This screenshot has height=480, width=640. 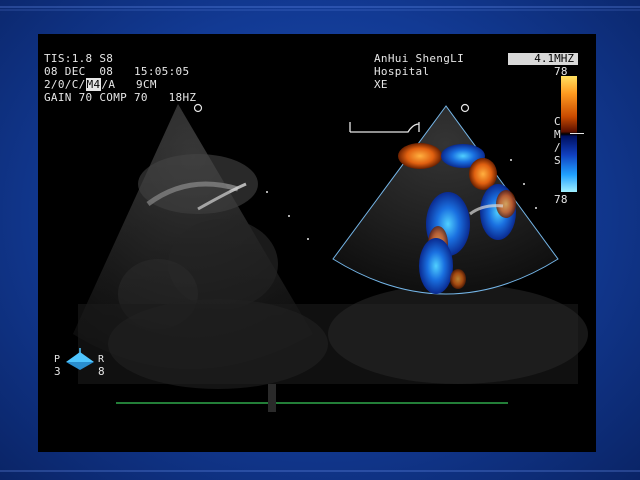 What do you see at coordinates (557, 121) in the screenshot?
I see `unit-letter-c: C` at bounding box center [557, 121].